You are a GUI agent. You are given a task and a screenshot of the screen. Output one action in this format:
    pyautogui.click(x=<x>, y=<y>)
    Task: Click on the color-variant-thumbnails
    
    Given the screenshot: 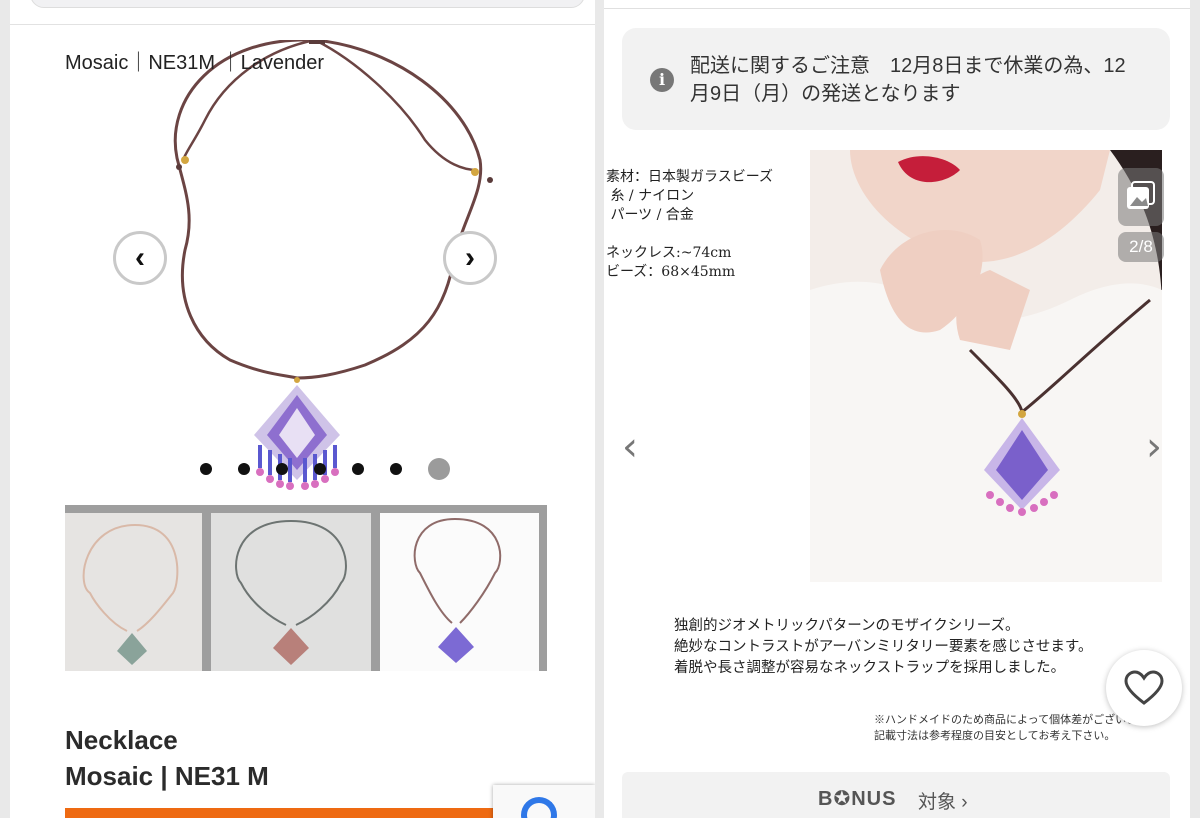 What is the action you would take?
    pyautogui.click(x=306, y=588)
    